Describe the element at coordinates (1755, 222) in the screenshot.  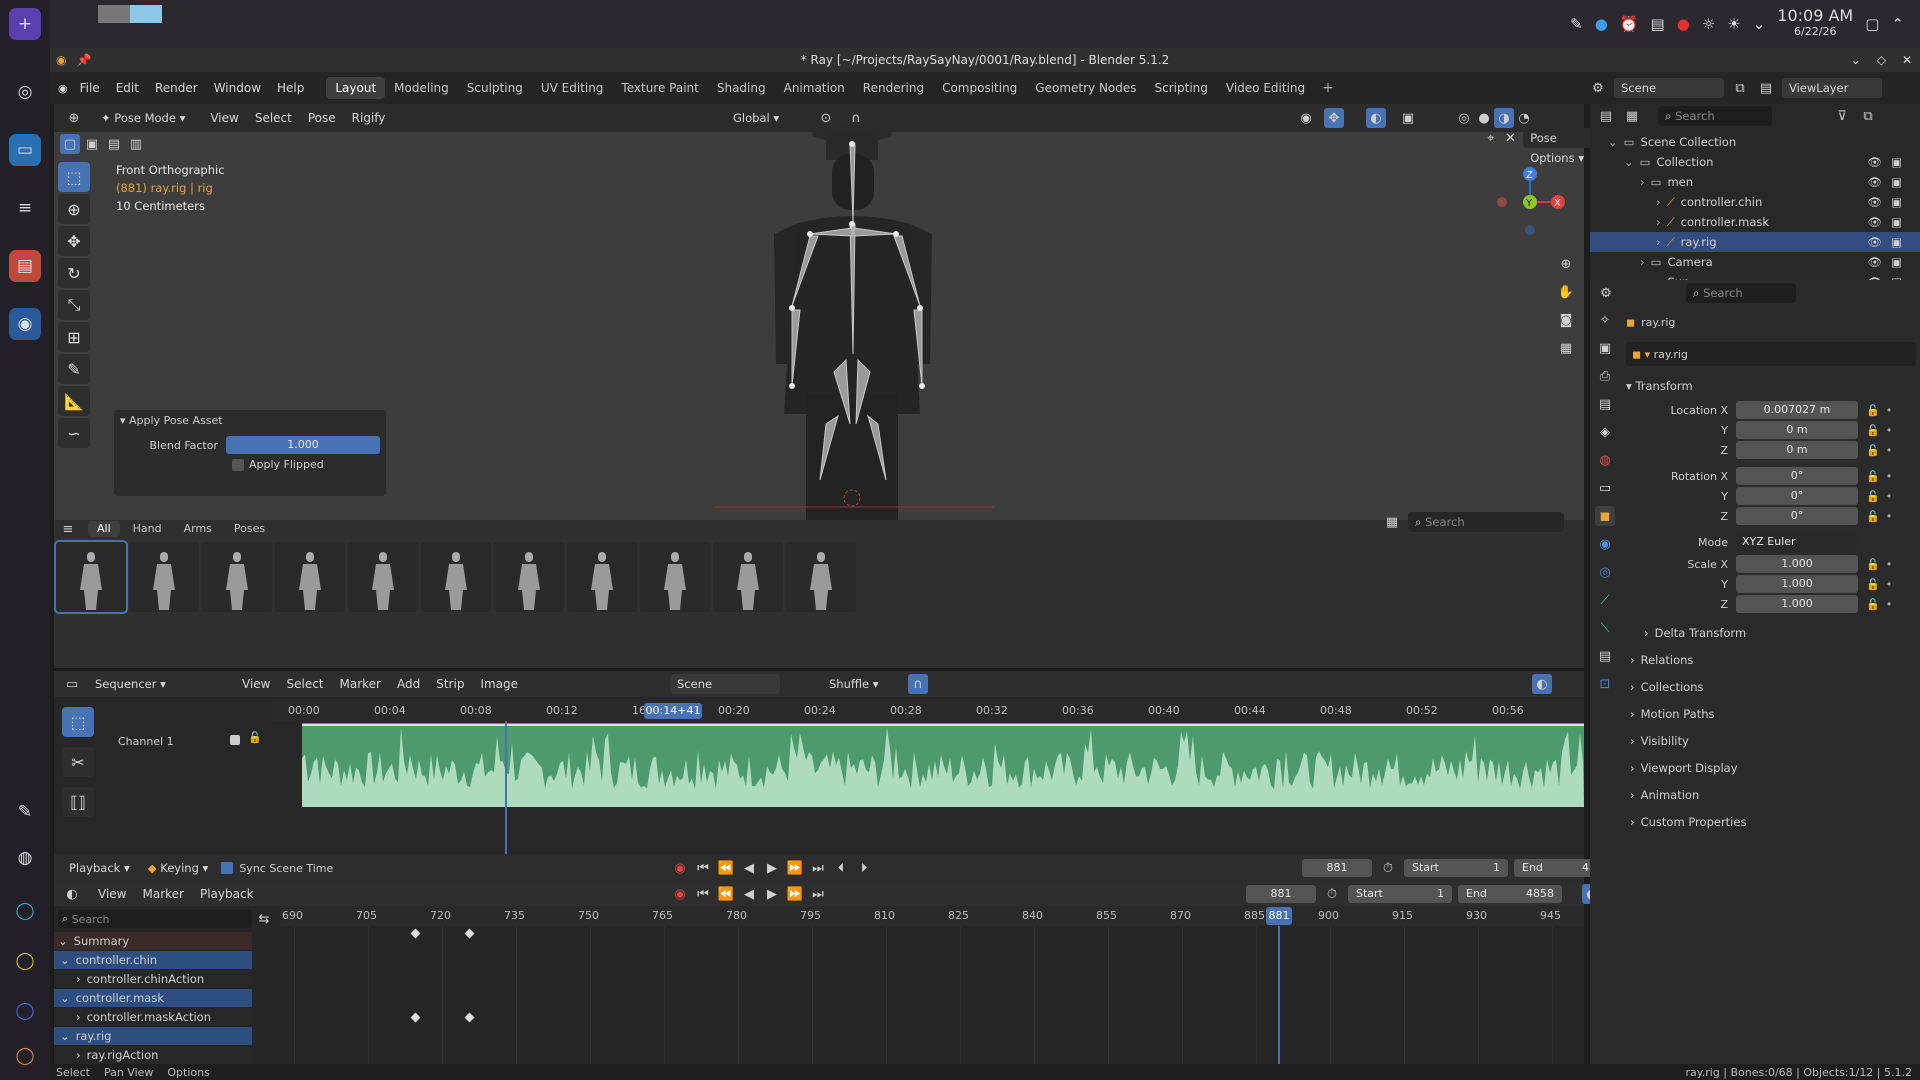
I see `outliner-item-controller-mask: › ⟋ controller.mask 👁 ▣` at that location.